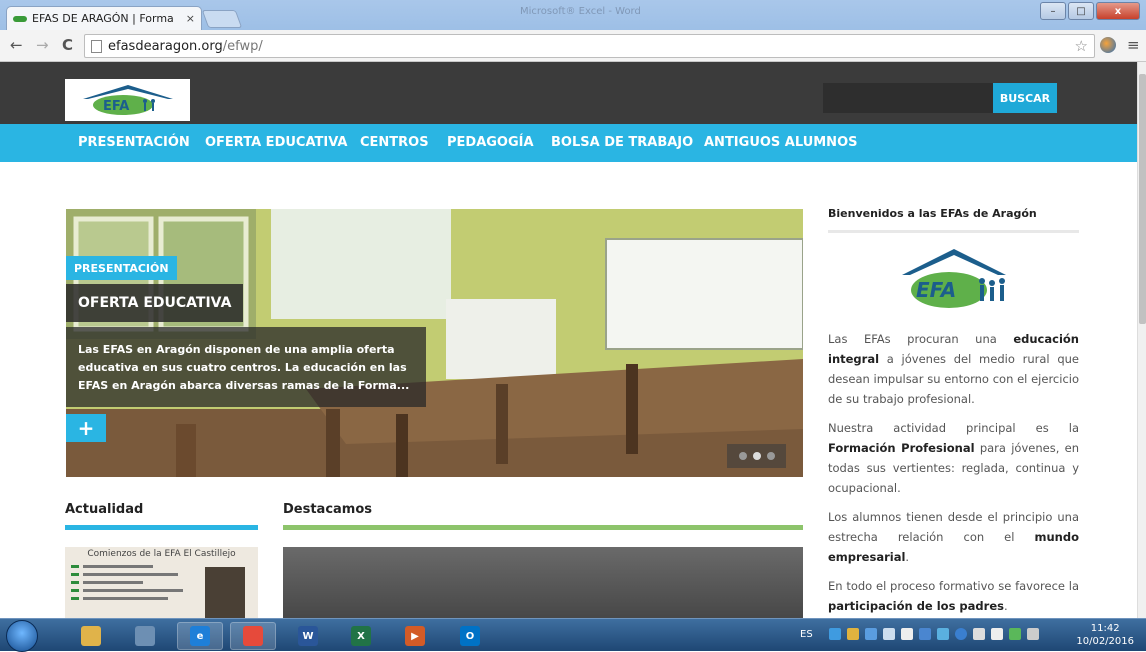 Image resolution: width=1146 pixels, height=652 pixels. Describe the element at coordinates (834, 634) in the screenshot. I see `tray-network-icon` at that location.